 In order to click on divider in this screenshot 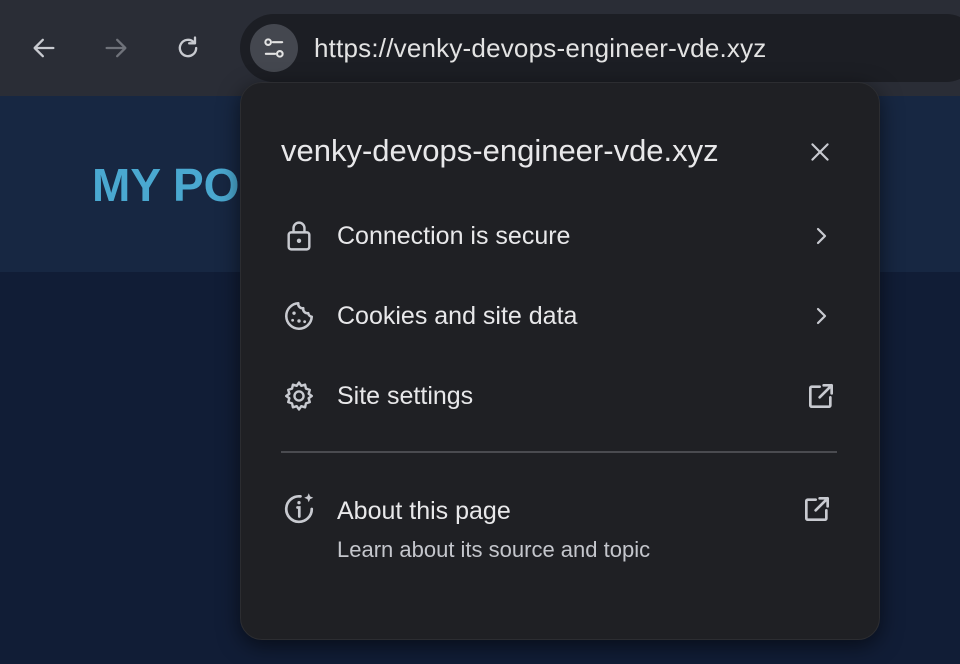, I will do `click(559, 452)`.